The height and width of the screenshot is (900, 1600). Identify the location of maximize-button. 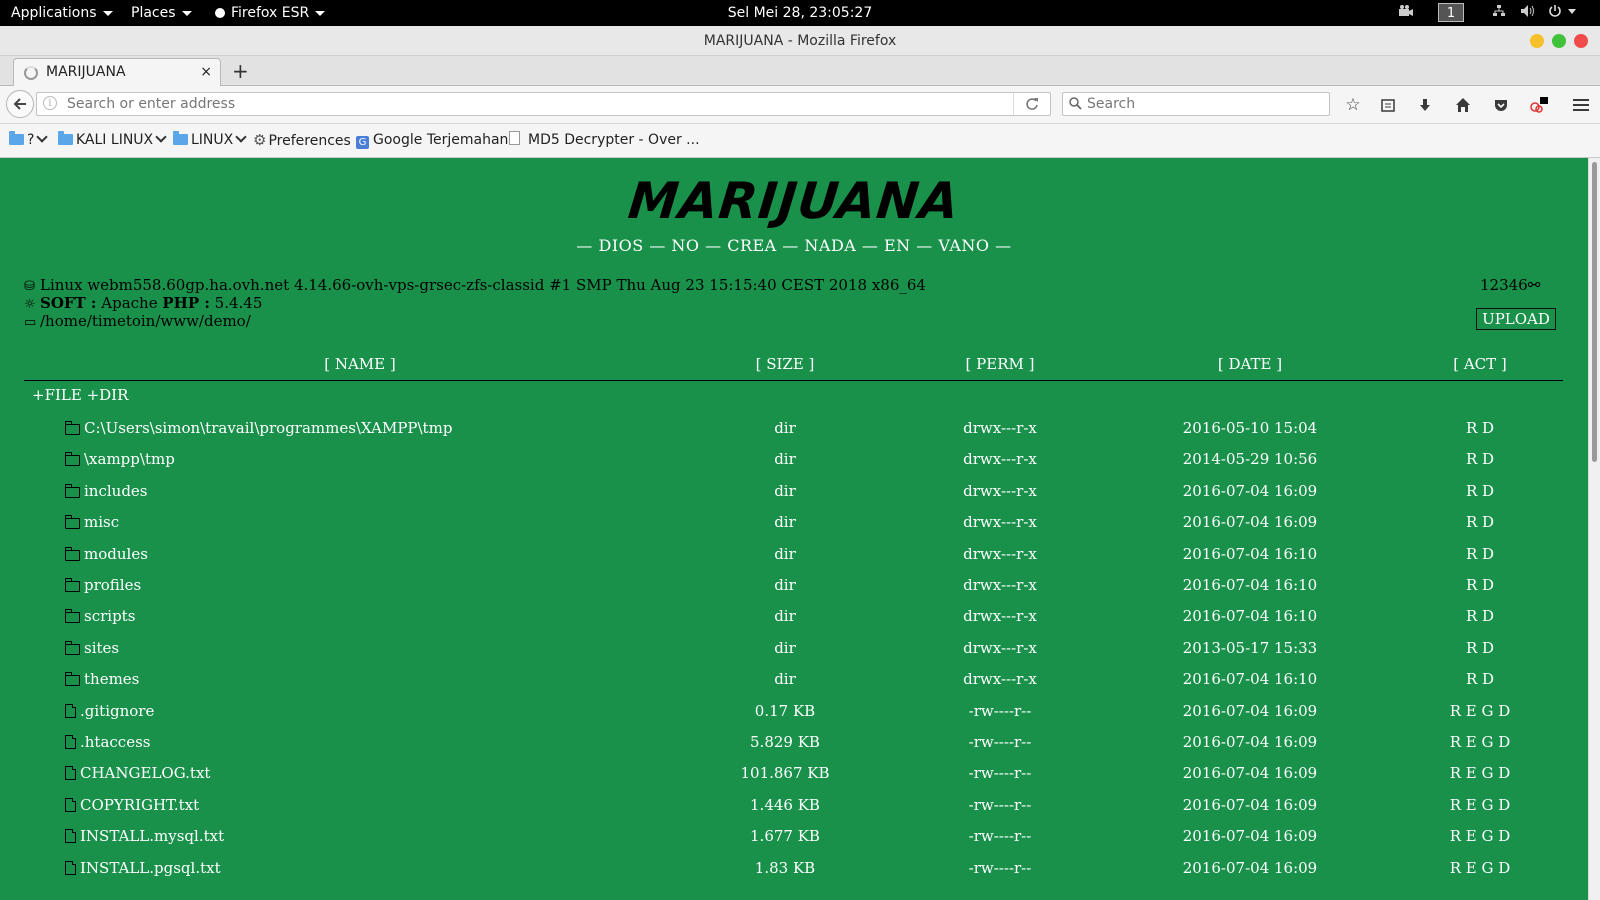
(1559, 41).